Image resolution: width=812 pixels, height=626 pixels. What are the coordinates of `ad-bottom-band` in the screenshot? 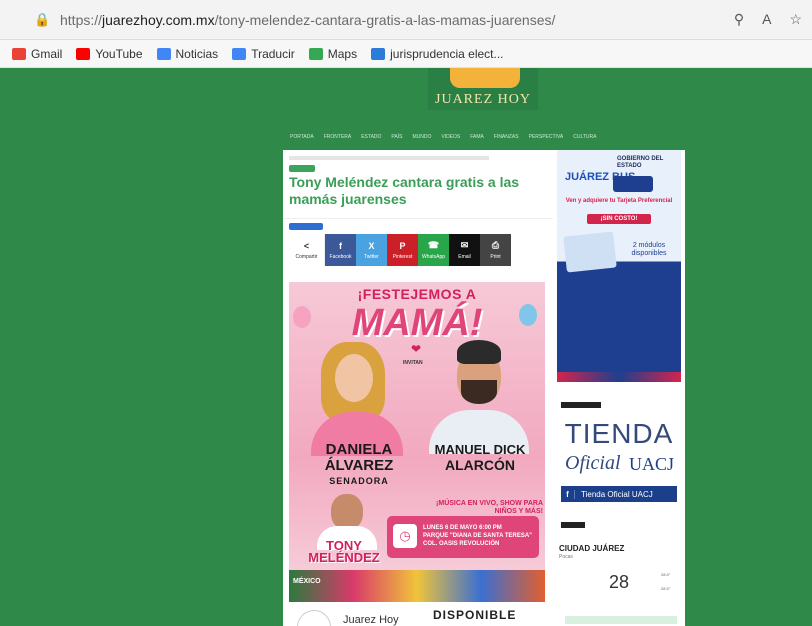 It's located at (619, 377).